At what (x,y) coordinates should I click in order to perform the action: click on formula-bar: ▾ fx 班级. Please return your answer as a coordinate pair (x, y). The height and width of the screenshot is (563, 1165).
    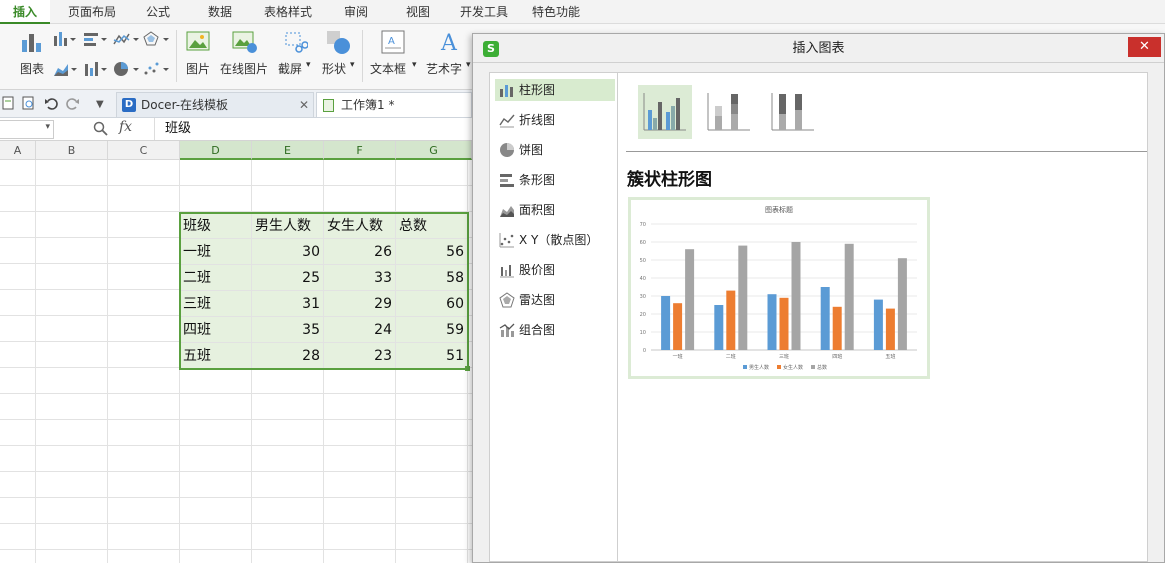
    Looking at the image, I should click on (236, 129).